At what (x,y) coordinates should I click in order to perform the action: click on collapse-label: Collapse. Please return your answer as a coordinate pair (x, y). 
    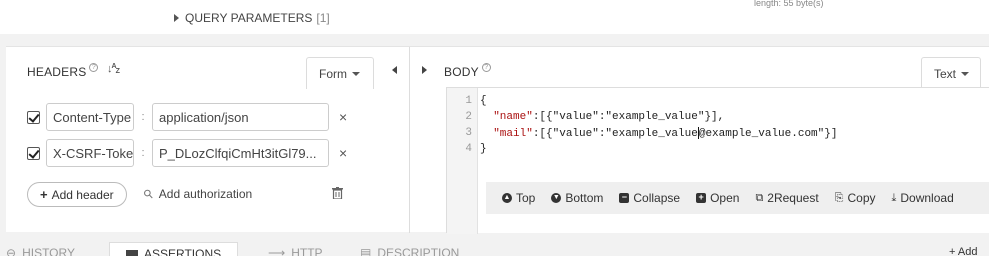
    Looking at the image, I should click on (657, 198).